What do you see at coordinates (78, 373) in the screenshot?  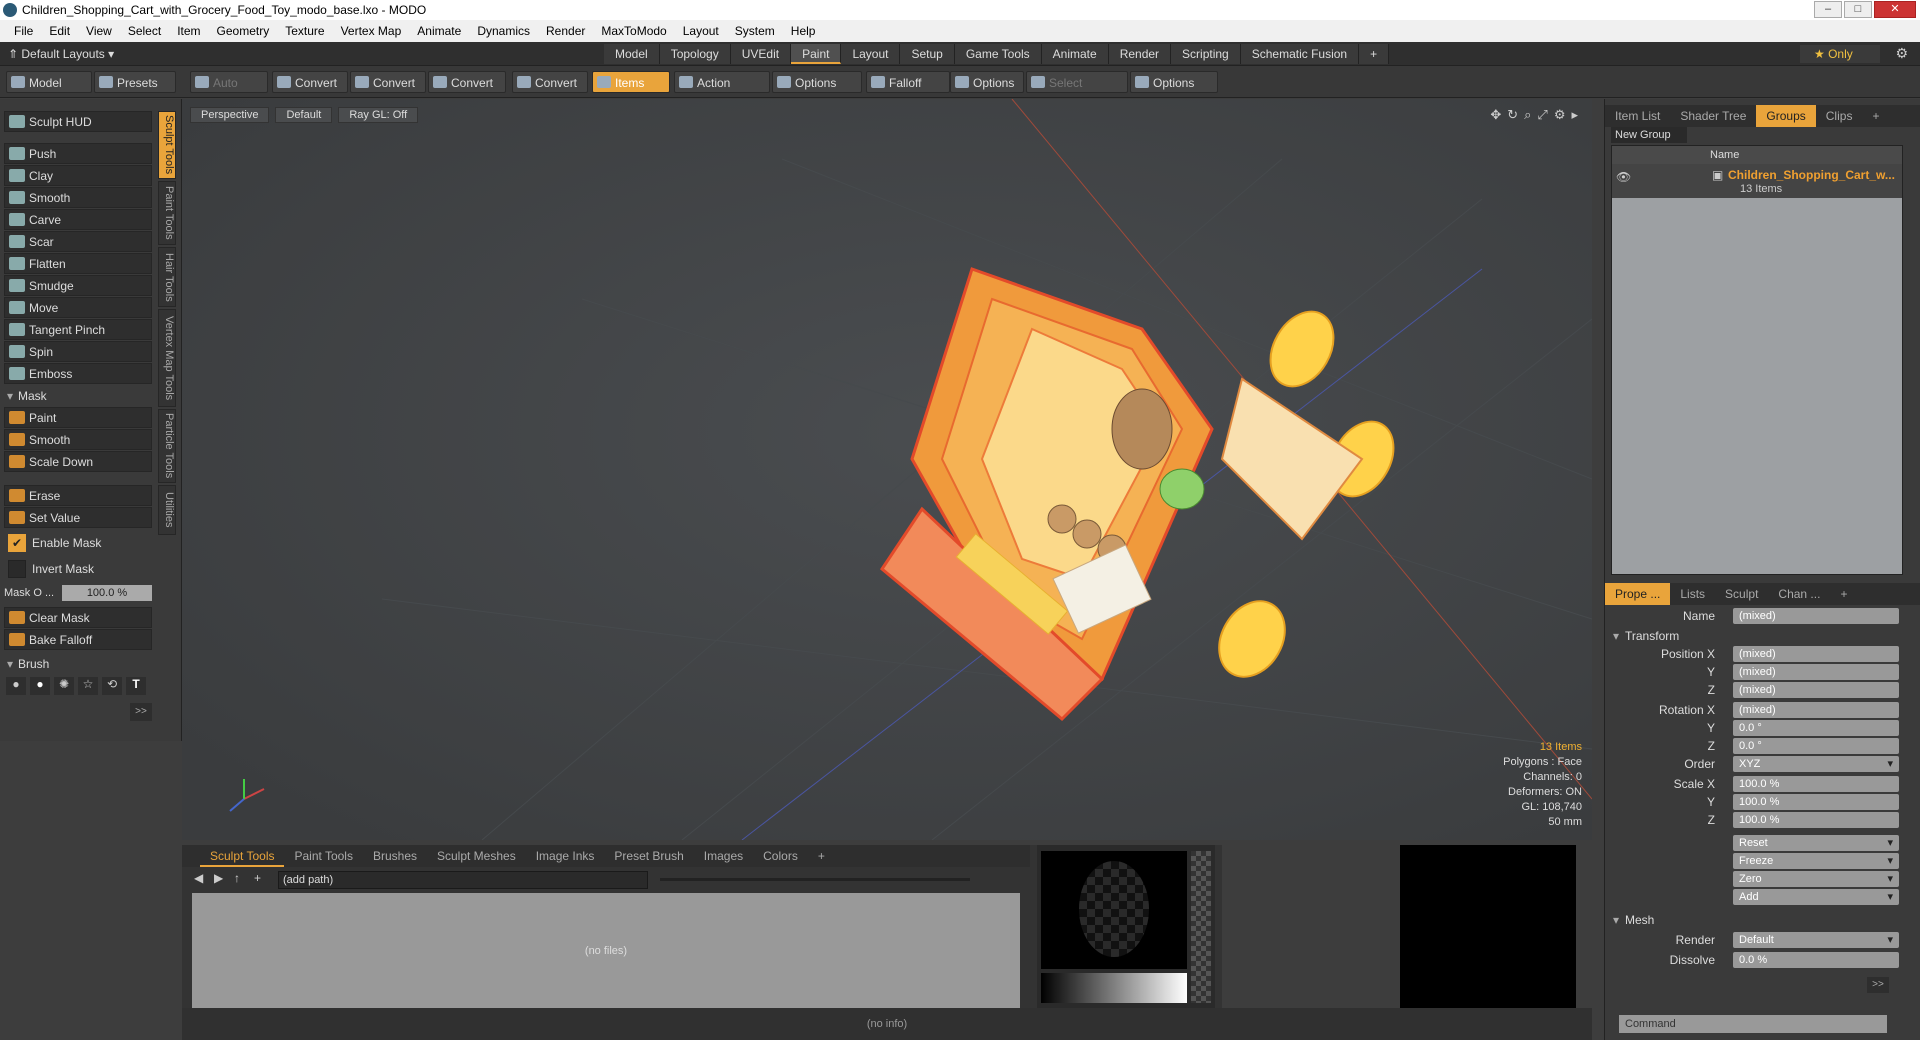 I see `tool-emboss: Emboss` at bounding box center [78, 373].